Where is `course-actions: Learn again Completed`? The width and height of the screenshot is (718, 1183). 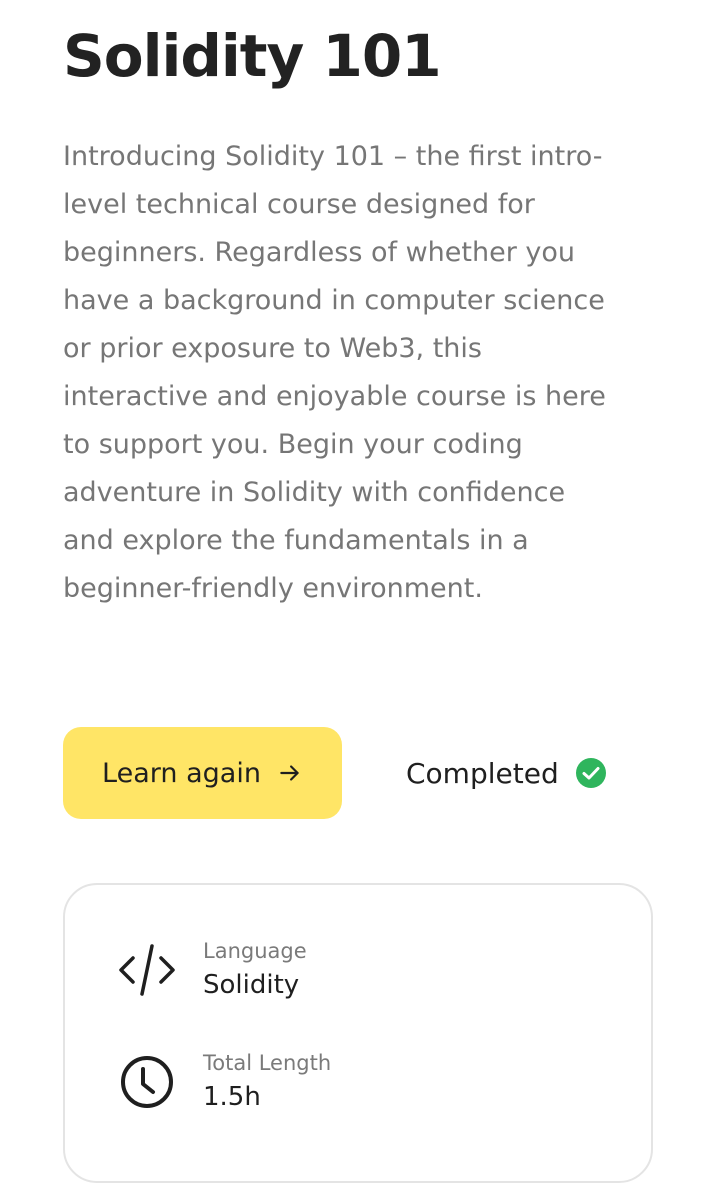
course-actions: Learn again Completed is located at coordinates (335, 773).